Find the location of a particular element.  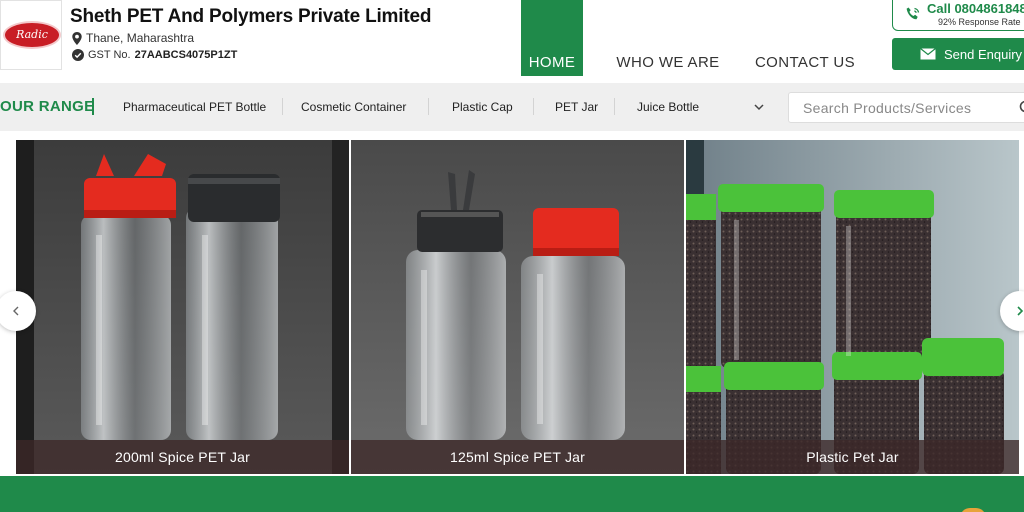

call-number: Call 08048618488 is located at coordinates (975, 8).